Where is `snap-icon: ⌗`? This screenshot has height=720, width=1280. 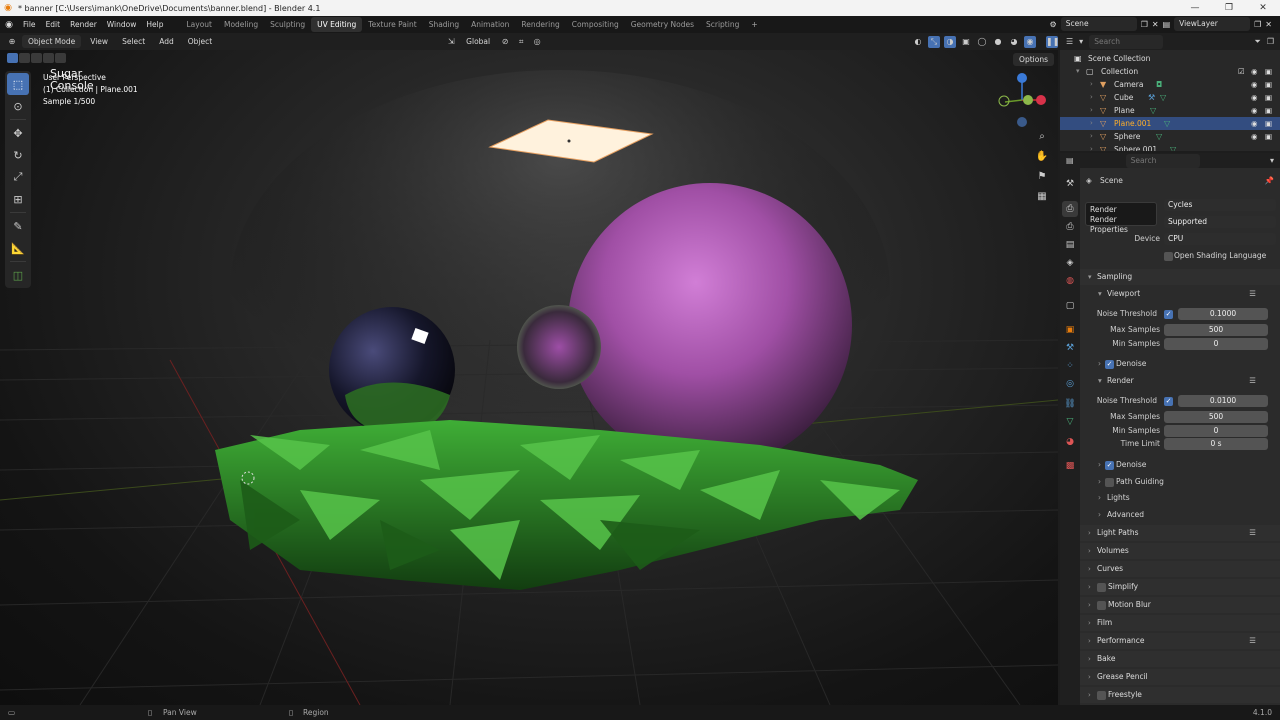 snap-icon: ⌗ is located at coordinates (521, 42).